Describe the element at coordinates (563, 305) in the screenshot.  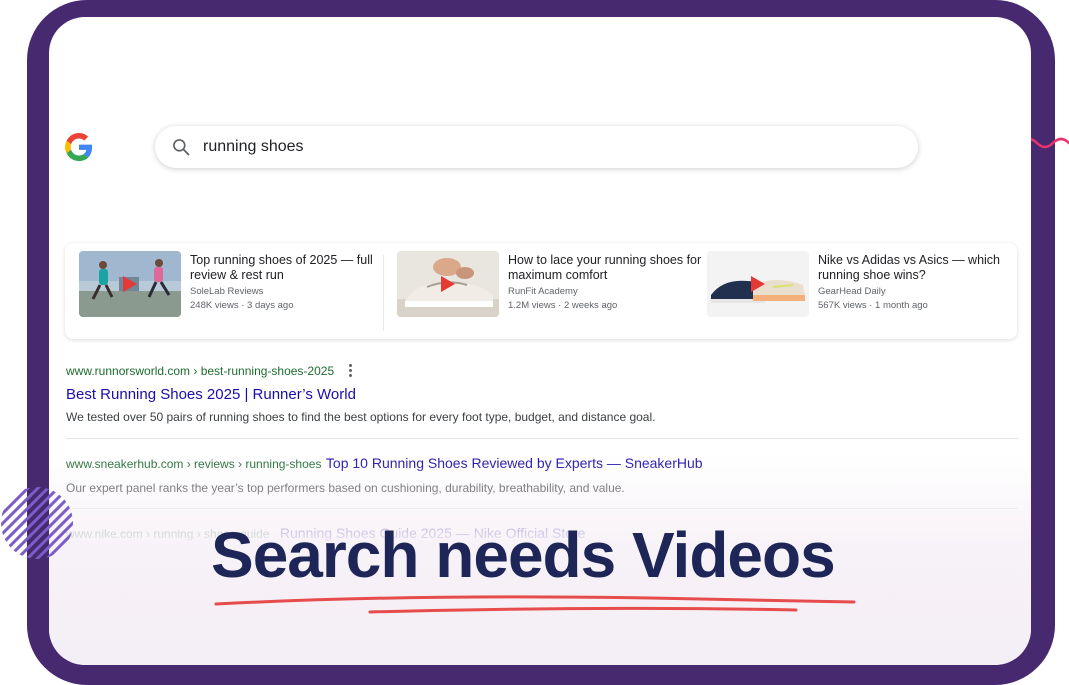
I see `video-meta: 1.2M views · 2 weeks ago` at that location.